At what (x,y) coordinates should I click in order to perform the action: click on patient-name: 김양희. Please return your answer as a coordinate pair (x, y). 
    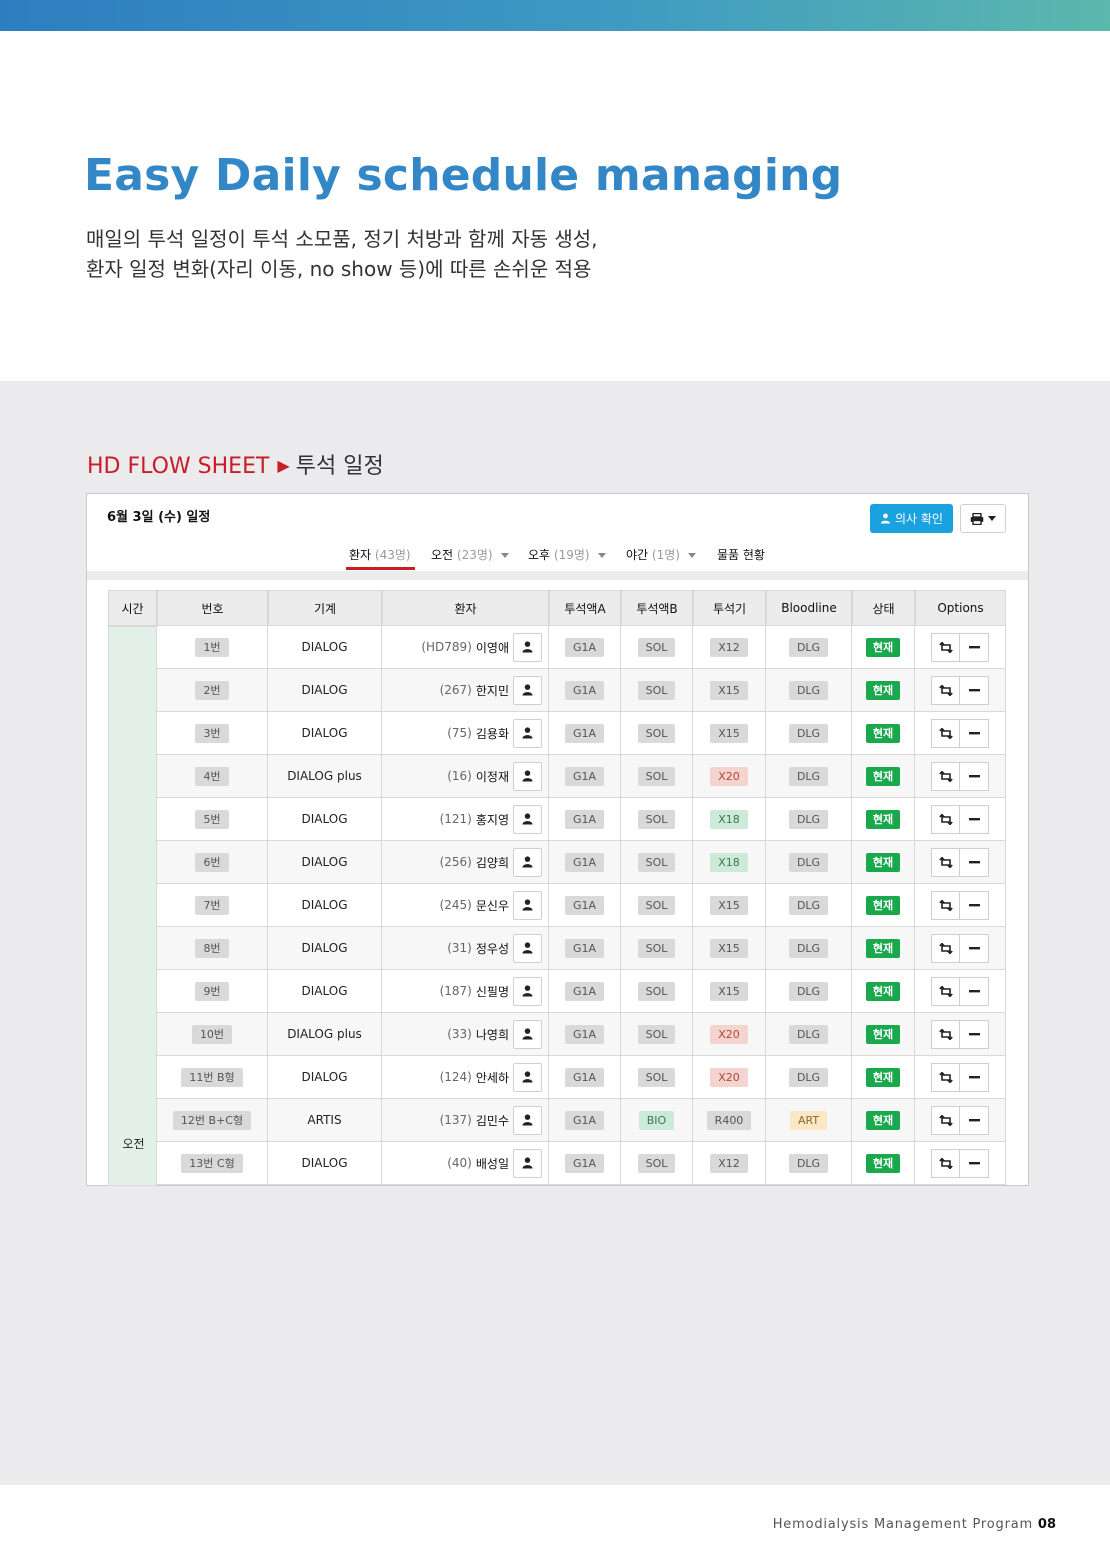
    Looking at the image, I should click on (492, 862).